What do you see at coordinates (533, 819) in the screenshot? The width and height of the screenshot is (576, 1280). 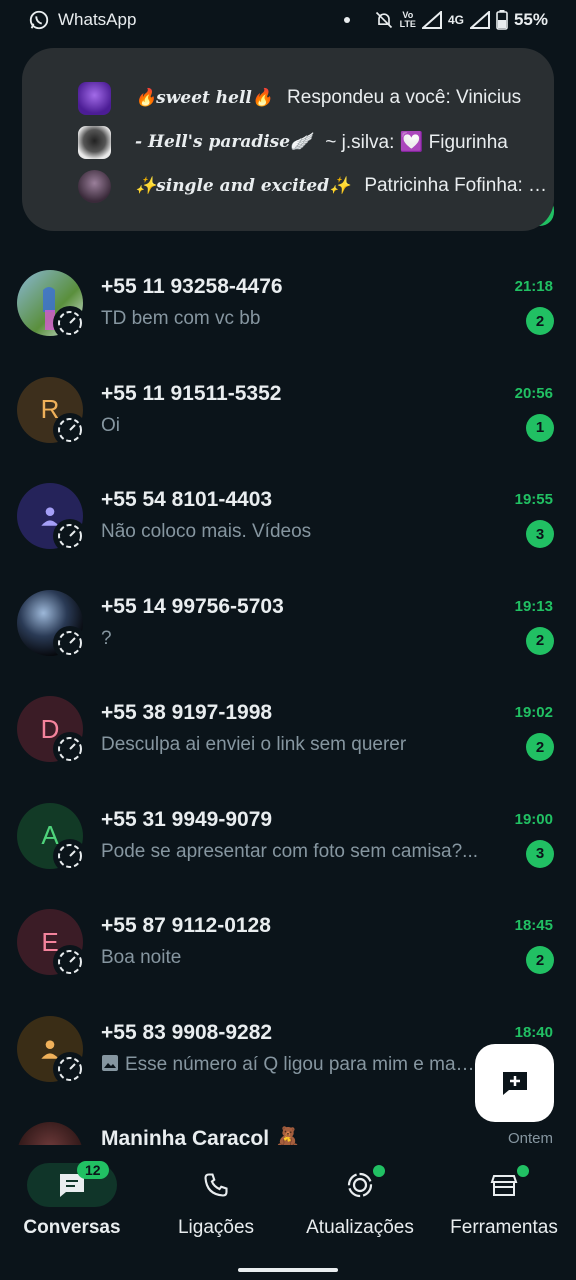 I see `chat-time: 19:00` at bounding box center [533, 819].